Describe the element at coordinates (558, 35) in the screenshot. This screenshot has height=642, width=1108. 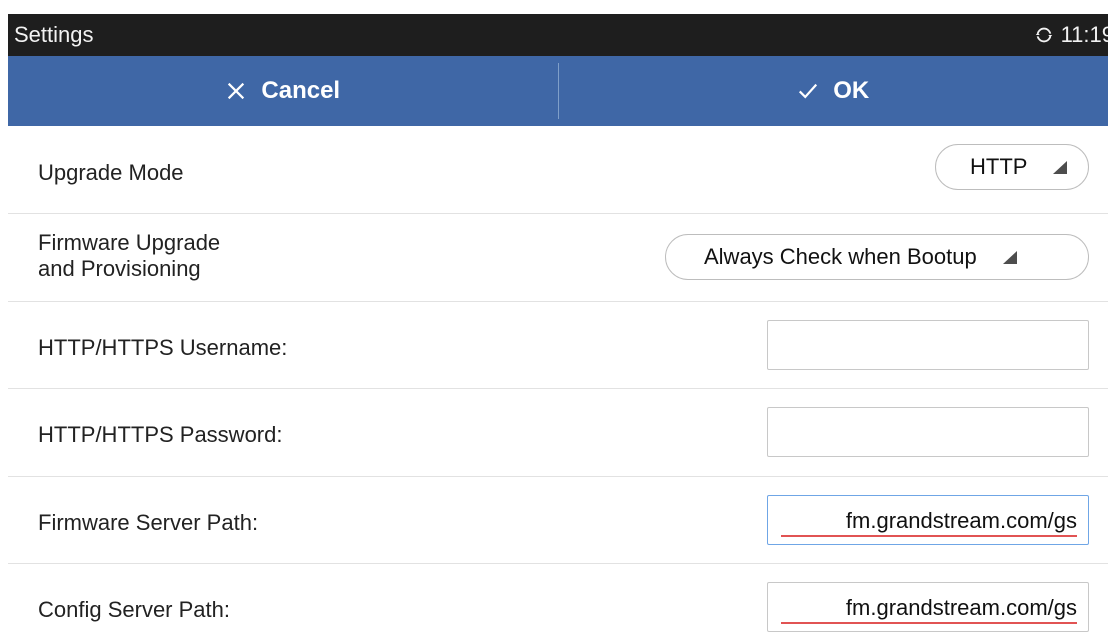
I see `status-bar: Settings 11:19` at that location.